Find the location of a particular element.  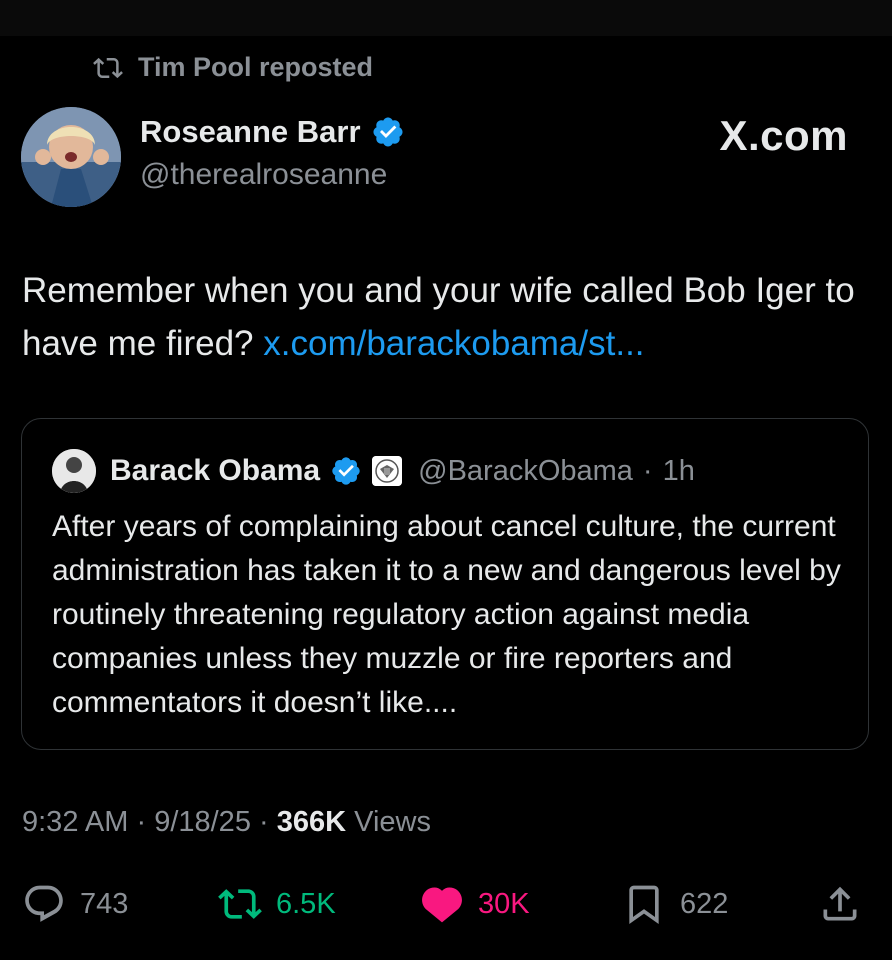

author-name-row: Roseanne Barr is located at coordinates (272, 132).